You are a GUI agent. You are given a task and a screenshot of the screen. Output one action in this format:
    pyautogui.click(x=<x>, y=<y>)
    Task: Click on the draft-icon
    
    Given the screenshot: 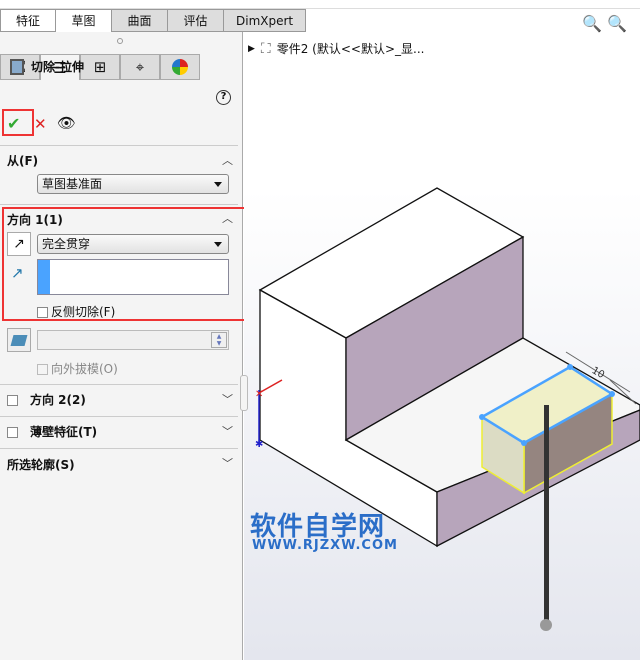 What is the action you would take?
    pyautogui.click(x=19, y=340)
    